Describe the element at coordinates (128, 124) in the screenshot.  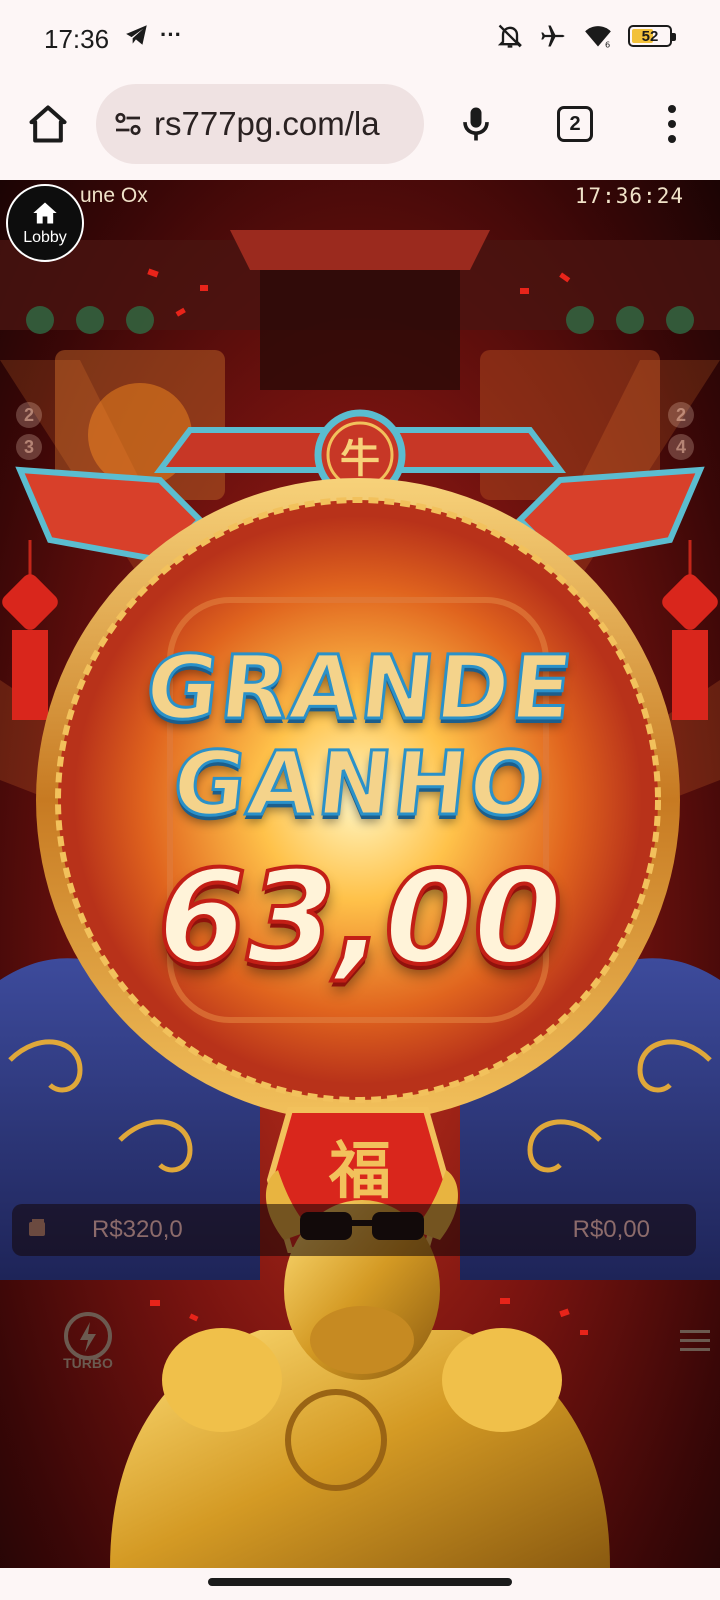
I see `site-settings-icon` at that location.